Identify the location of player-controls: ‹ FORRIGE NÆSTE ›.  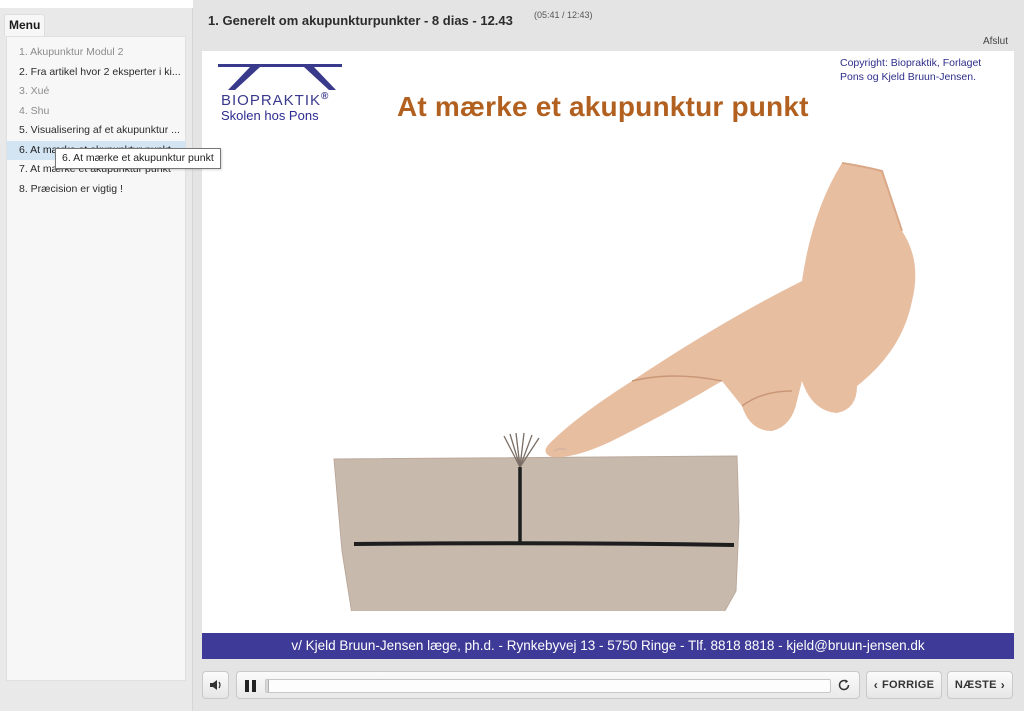
(608, 686).